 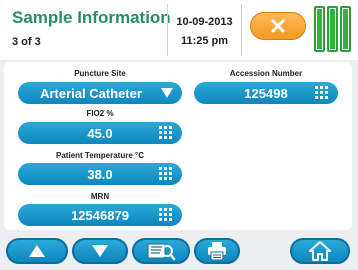 I want to click on arrow-up-icon, so click(x=37, y=251).